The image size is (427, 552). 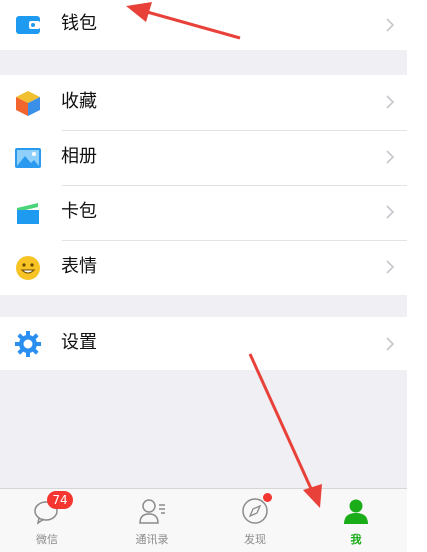 What do you see at coordinates (79, 156) in the screenshot?
I see `menu-label-album: 相册` at bounding box center [79, 156].